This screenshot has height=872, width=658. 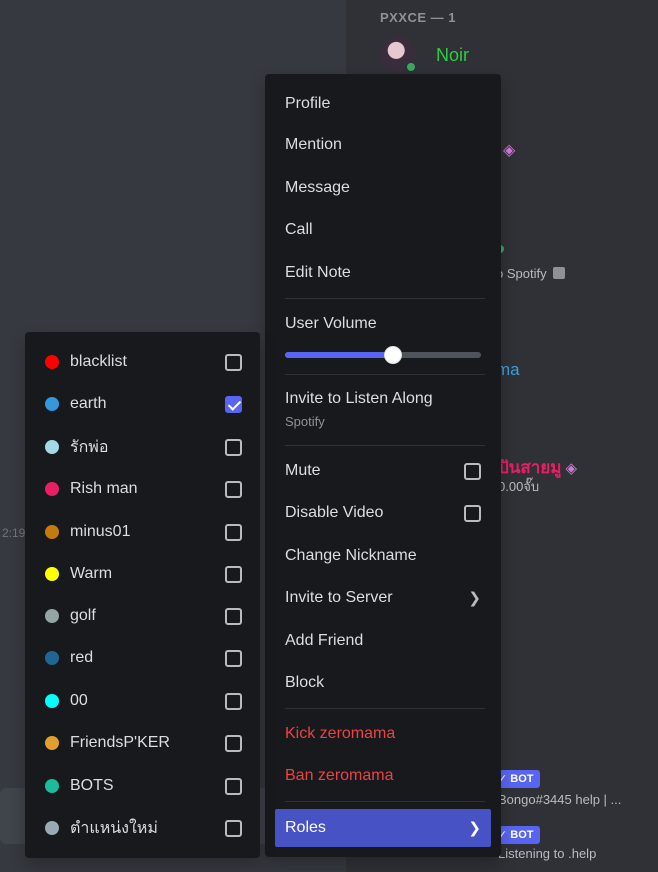 I want to click on role-name: BOTS, so click(x=92, y=785).